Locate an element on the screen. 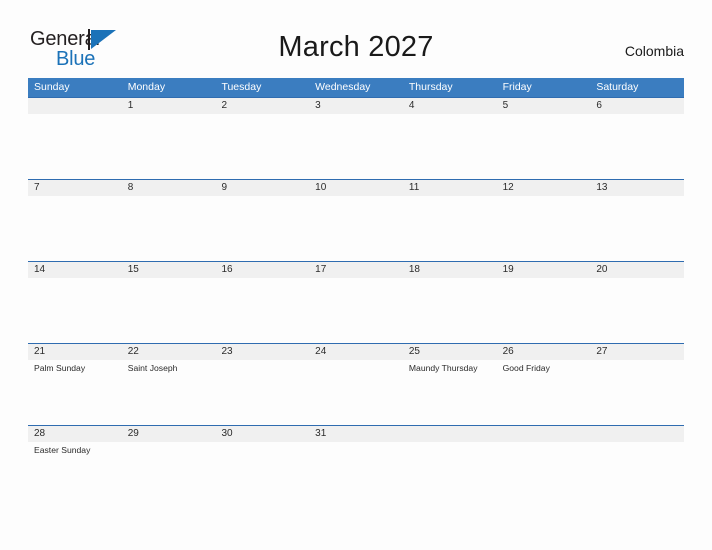  day-number: 29 is located at coordinates (169, 434).